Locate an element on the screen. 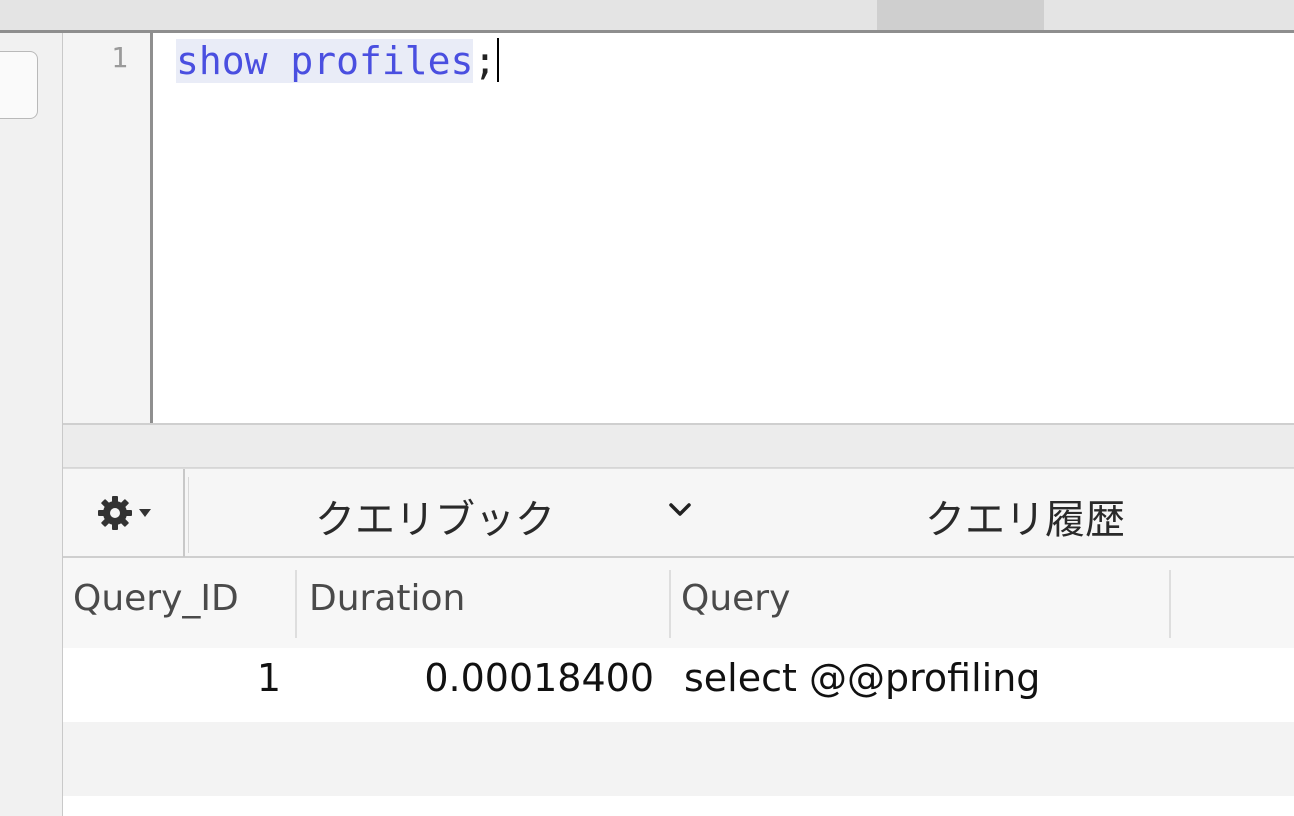  sql-keyword-profiles: profiles is located at coordinates (382, 61).